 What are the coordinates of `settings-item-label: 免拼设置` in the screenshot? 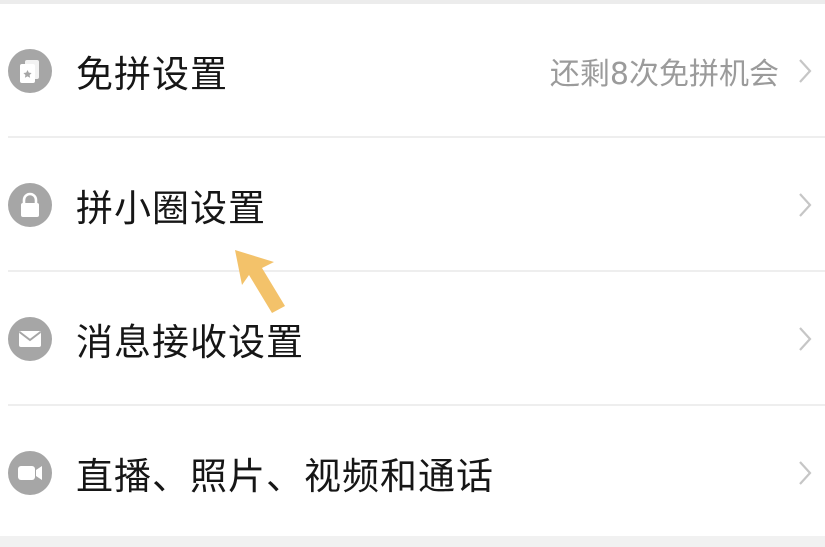 It's located at (152, 74).